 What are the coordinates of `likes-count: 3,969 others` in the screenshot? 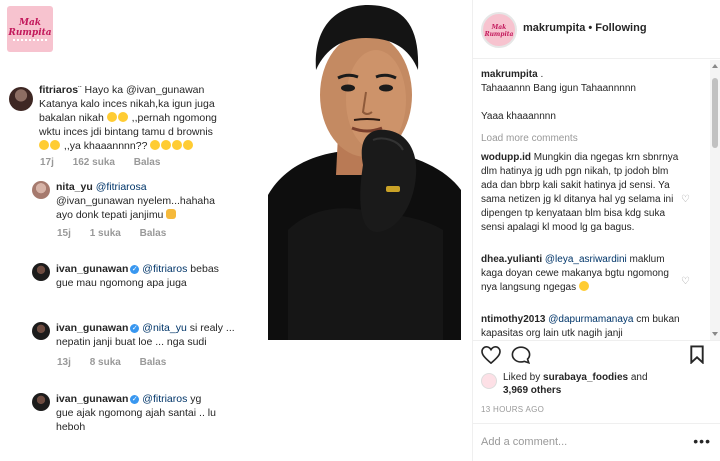 It's located at (532, 390).